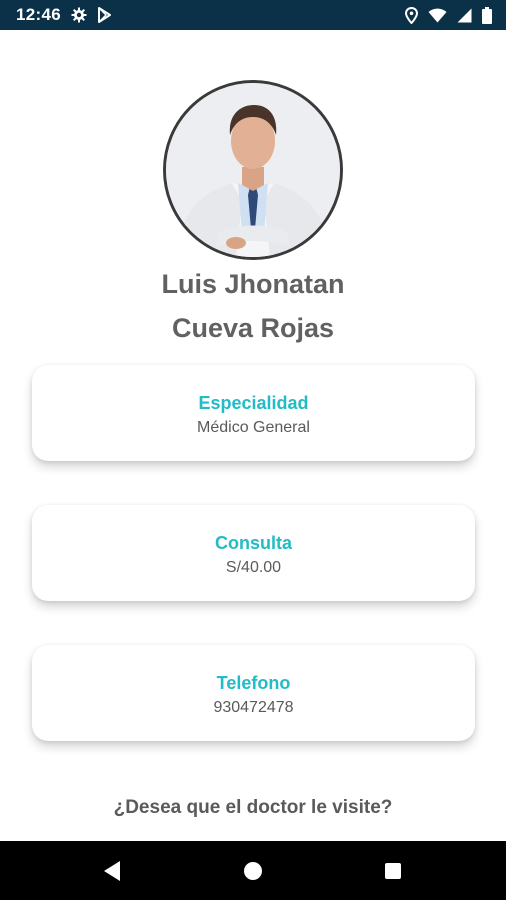 This screenshot has width=506, height=900. Describe the element at coordinates (487, 15) in the screenshot. I see `battery-icon` at that location.